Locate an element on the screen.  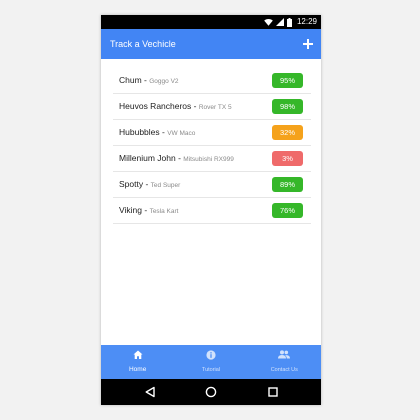
vehicle-model: Mitsubishi RX999 is located at coordinates (208, 159).